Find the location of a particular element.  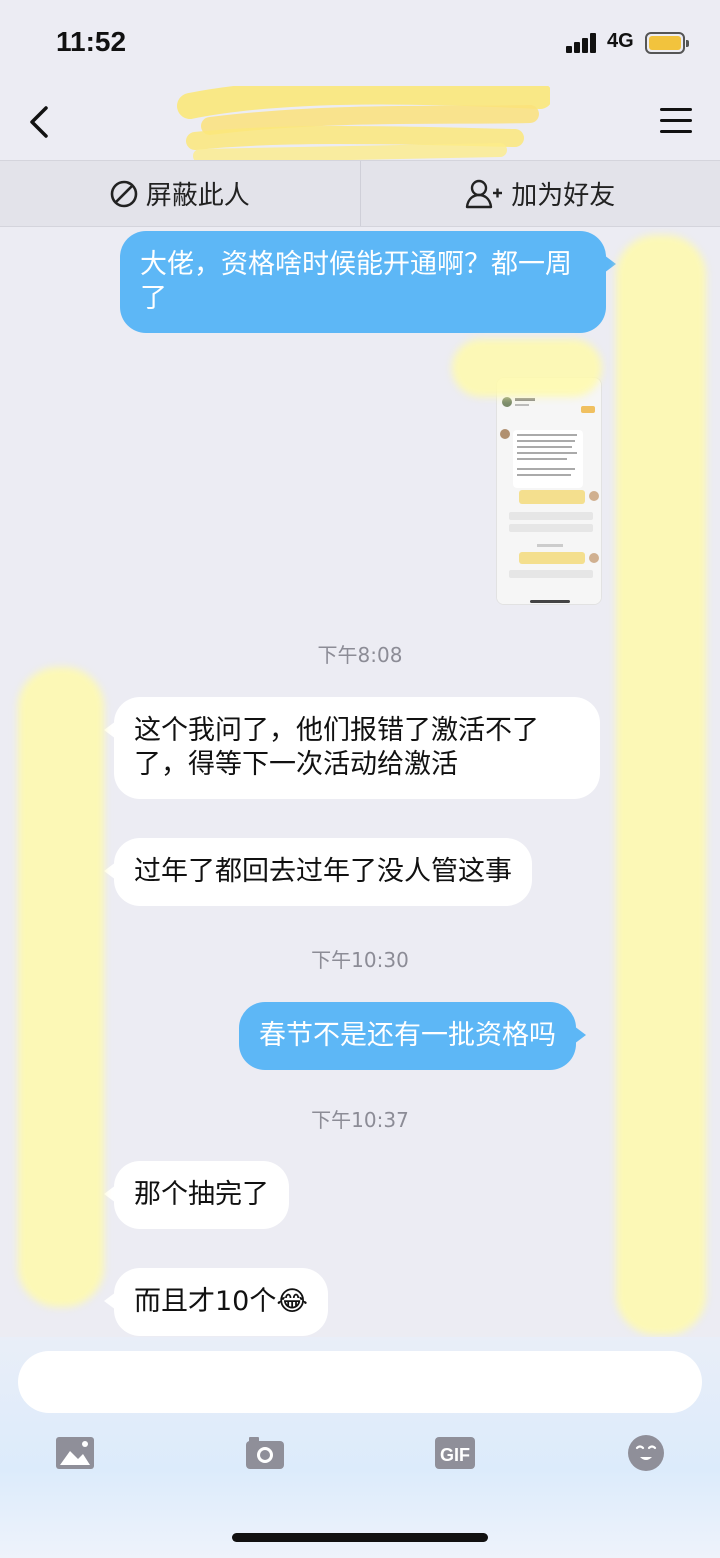

status-bar: 11:52 4G is located at coordinates (360, 43).